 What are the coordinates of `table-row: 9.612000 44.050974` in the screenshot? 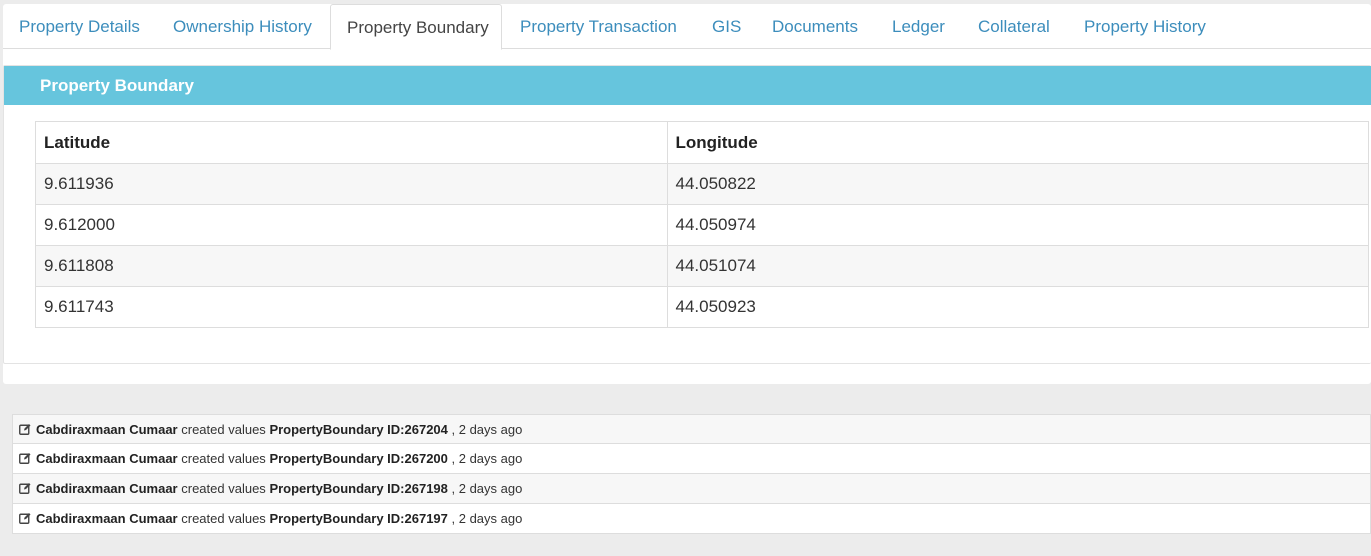 It's located at (702, 225).